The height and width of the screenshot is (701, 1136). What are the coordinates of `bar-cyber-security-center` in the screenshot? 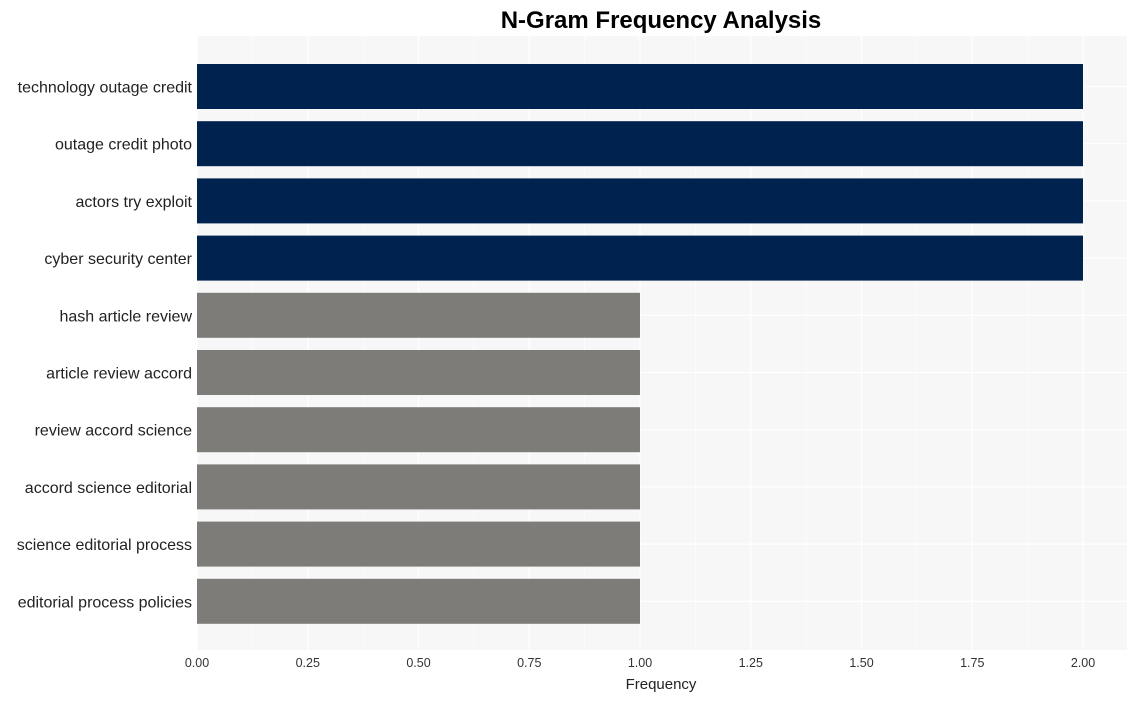 It's located at (640, 258).